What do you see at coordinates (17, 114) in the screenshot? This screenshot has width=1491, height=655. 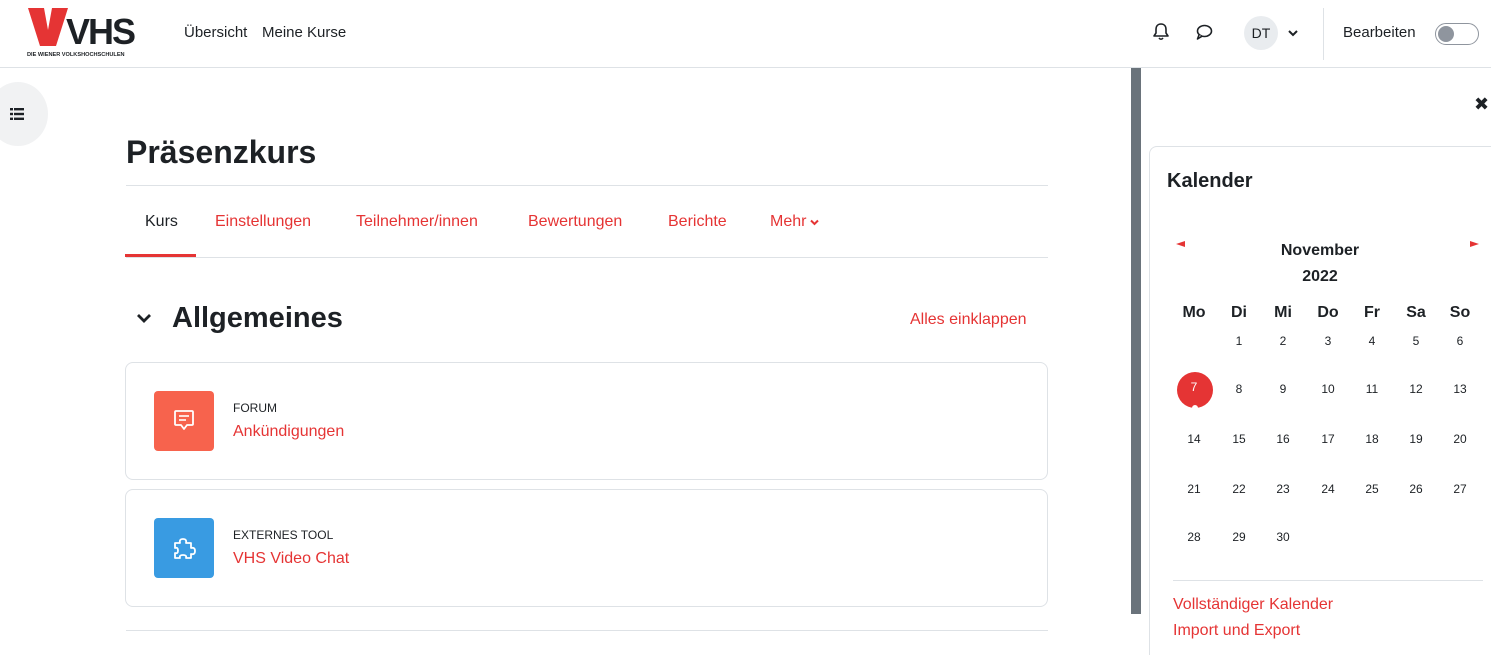 I see `list-icon` at bounding box center [17, 114].